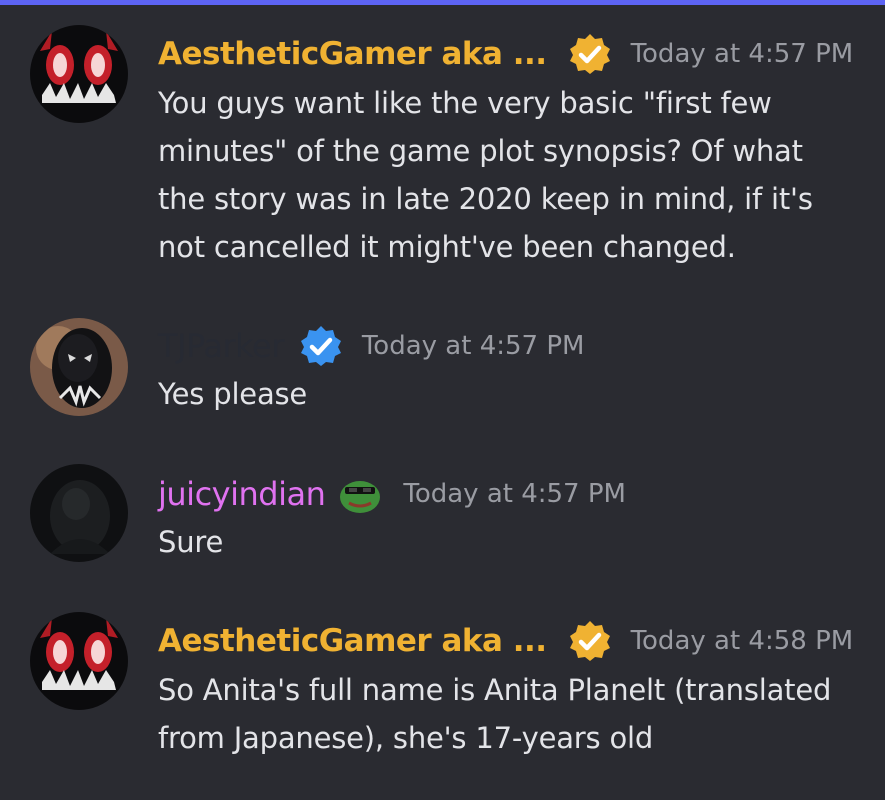  Describe the element at coordinates (321, 346) in the screenshot. I see `verified-blue-badge-icon` at that location.